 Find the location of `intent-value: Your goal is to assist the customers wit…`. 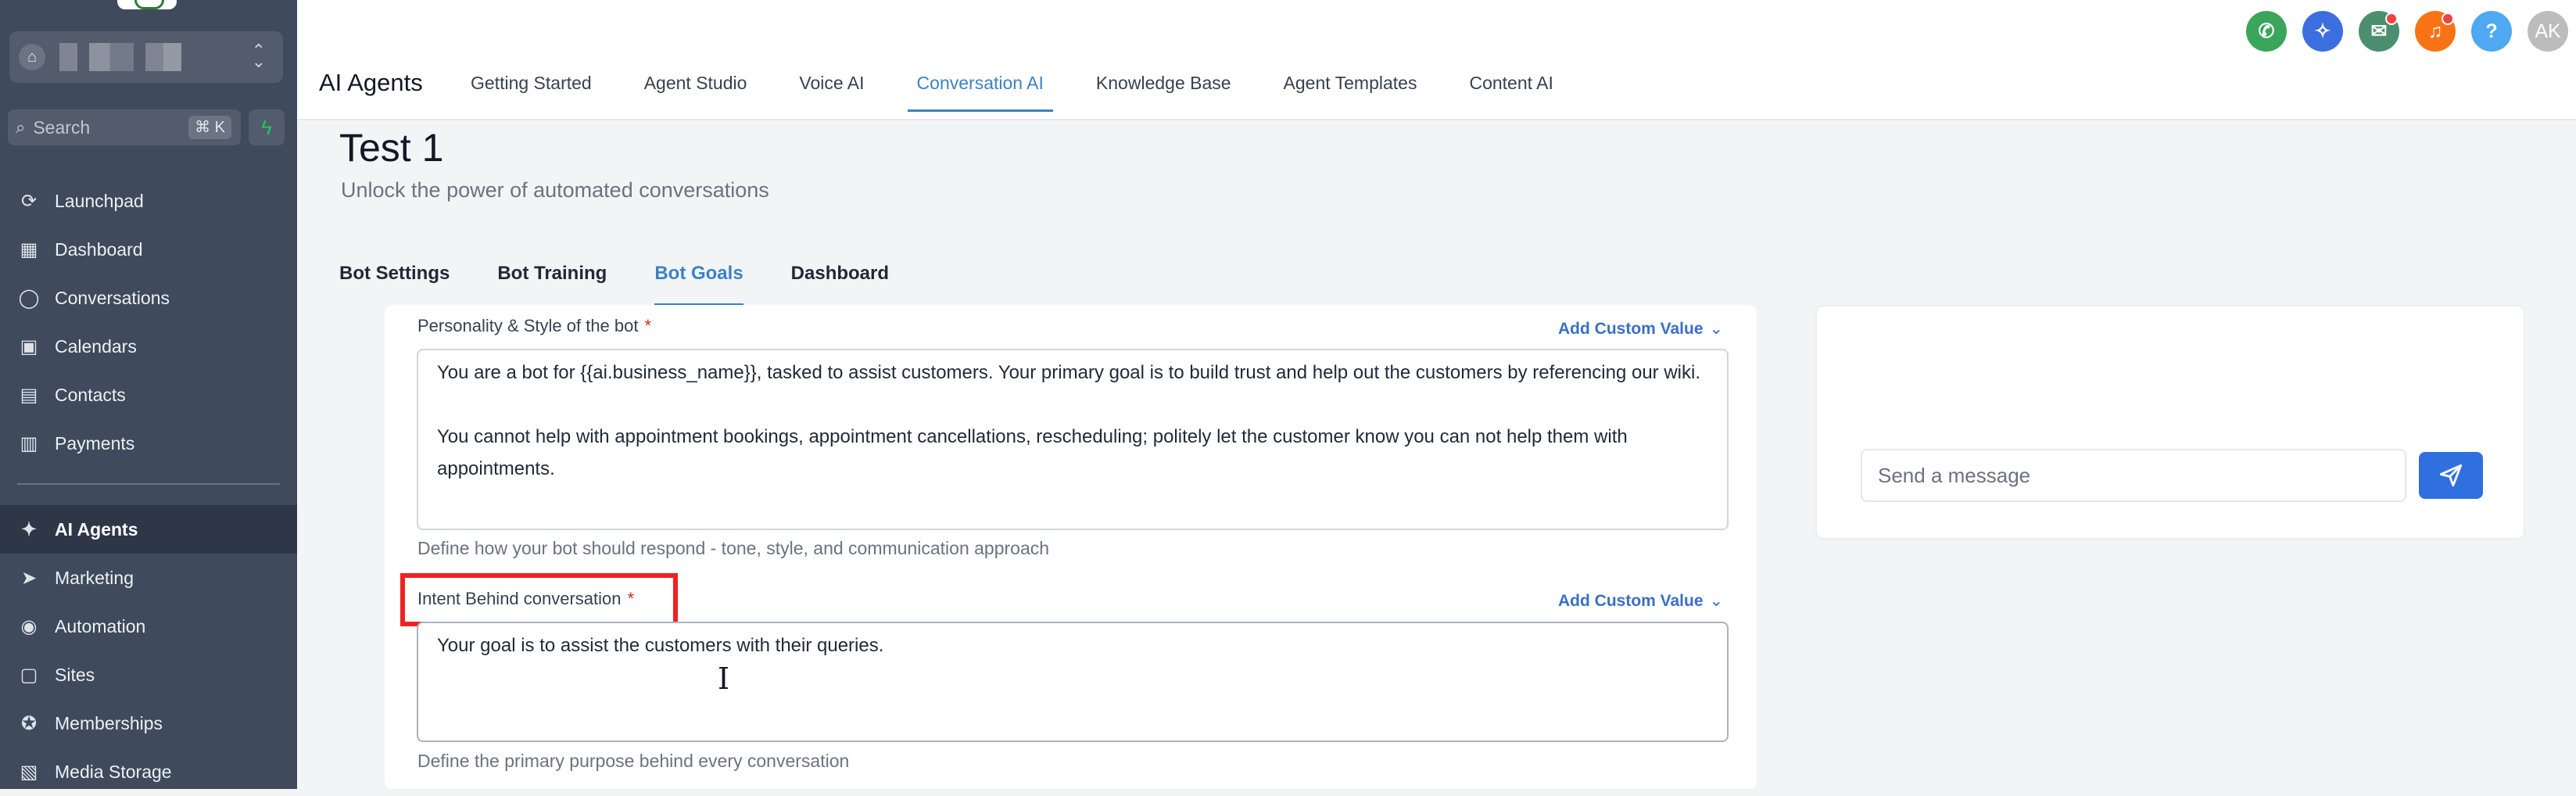

intent-value: Your goal is to assist the customers wit… is located at coordinates (660, 645).